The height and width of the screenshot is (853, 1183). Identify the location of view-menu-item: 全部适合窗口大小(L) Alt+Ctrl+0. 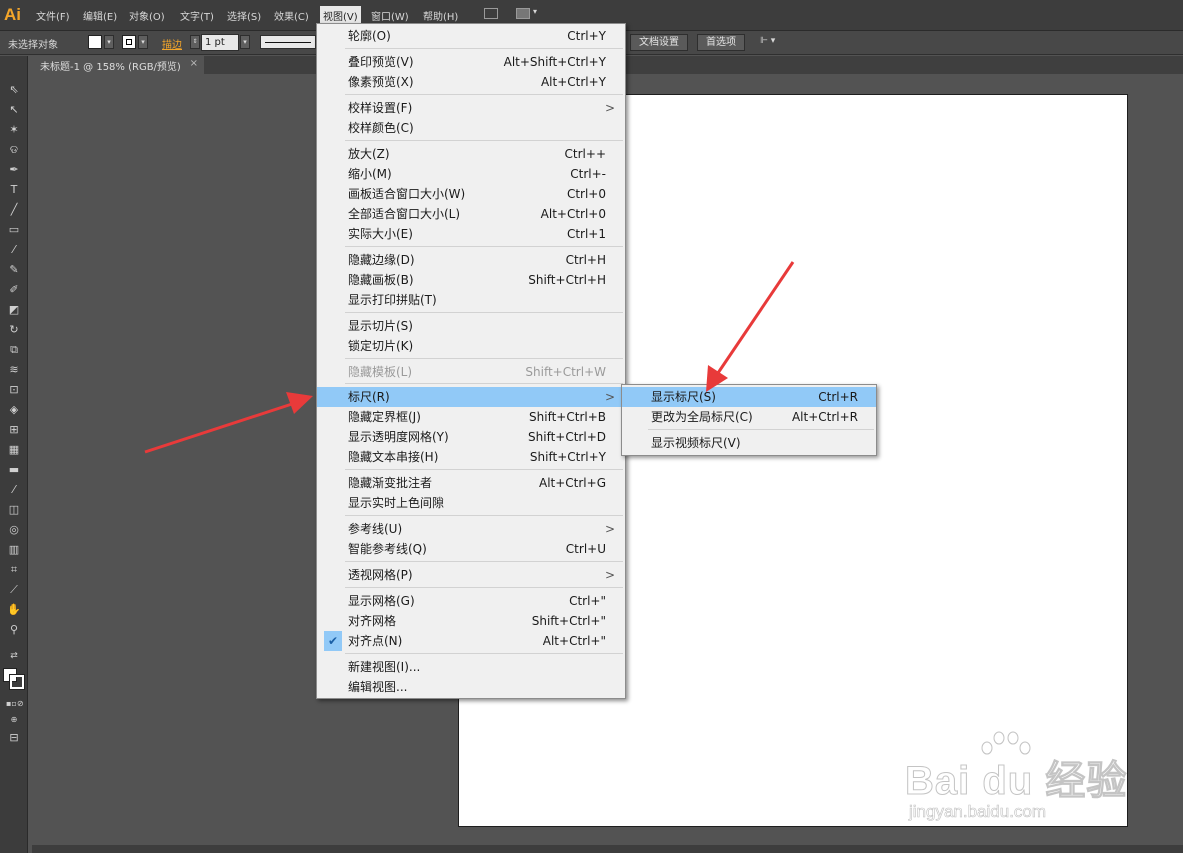
(471, 214).